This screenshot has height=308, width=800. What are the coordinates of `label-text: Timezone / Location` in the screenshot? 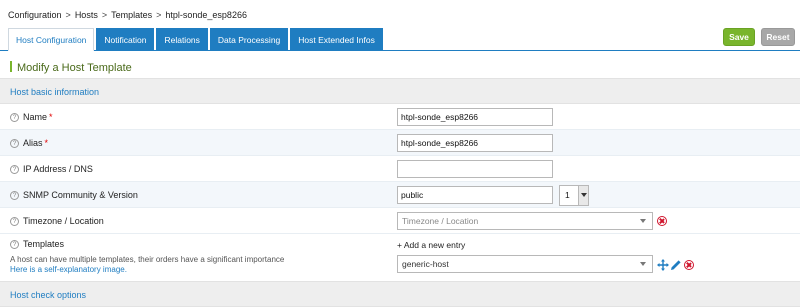 It's located at (63, 221).